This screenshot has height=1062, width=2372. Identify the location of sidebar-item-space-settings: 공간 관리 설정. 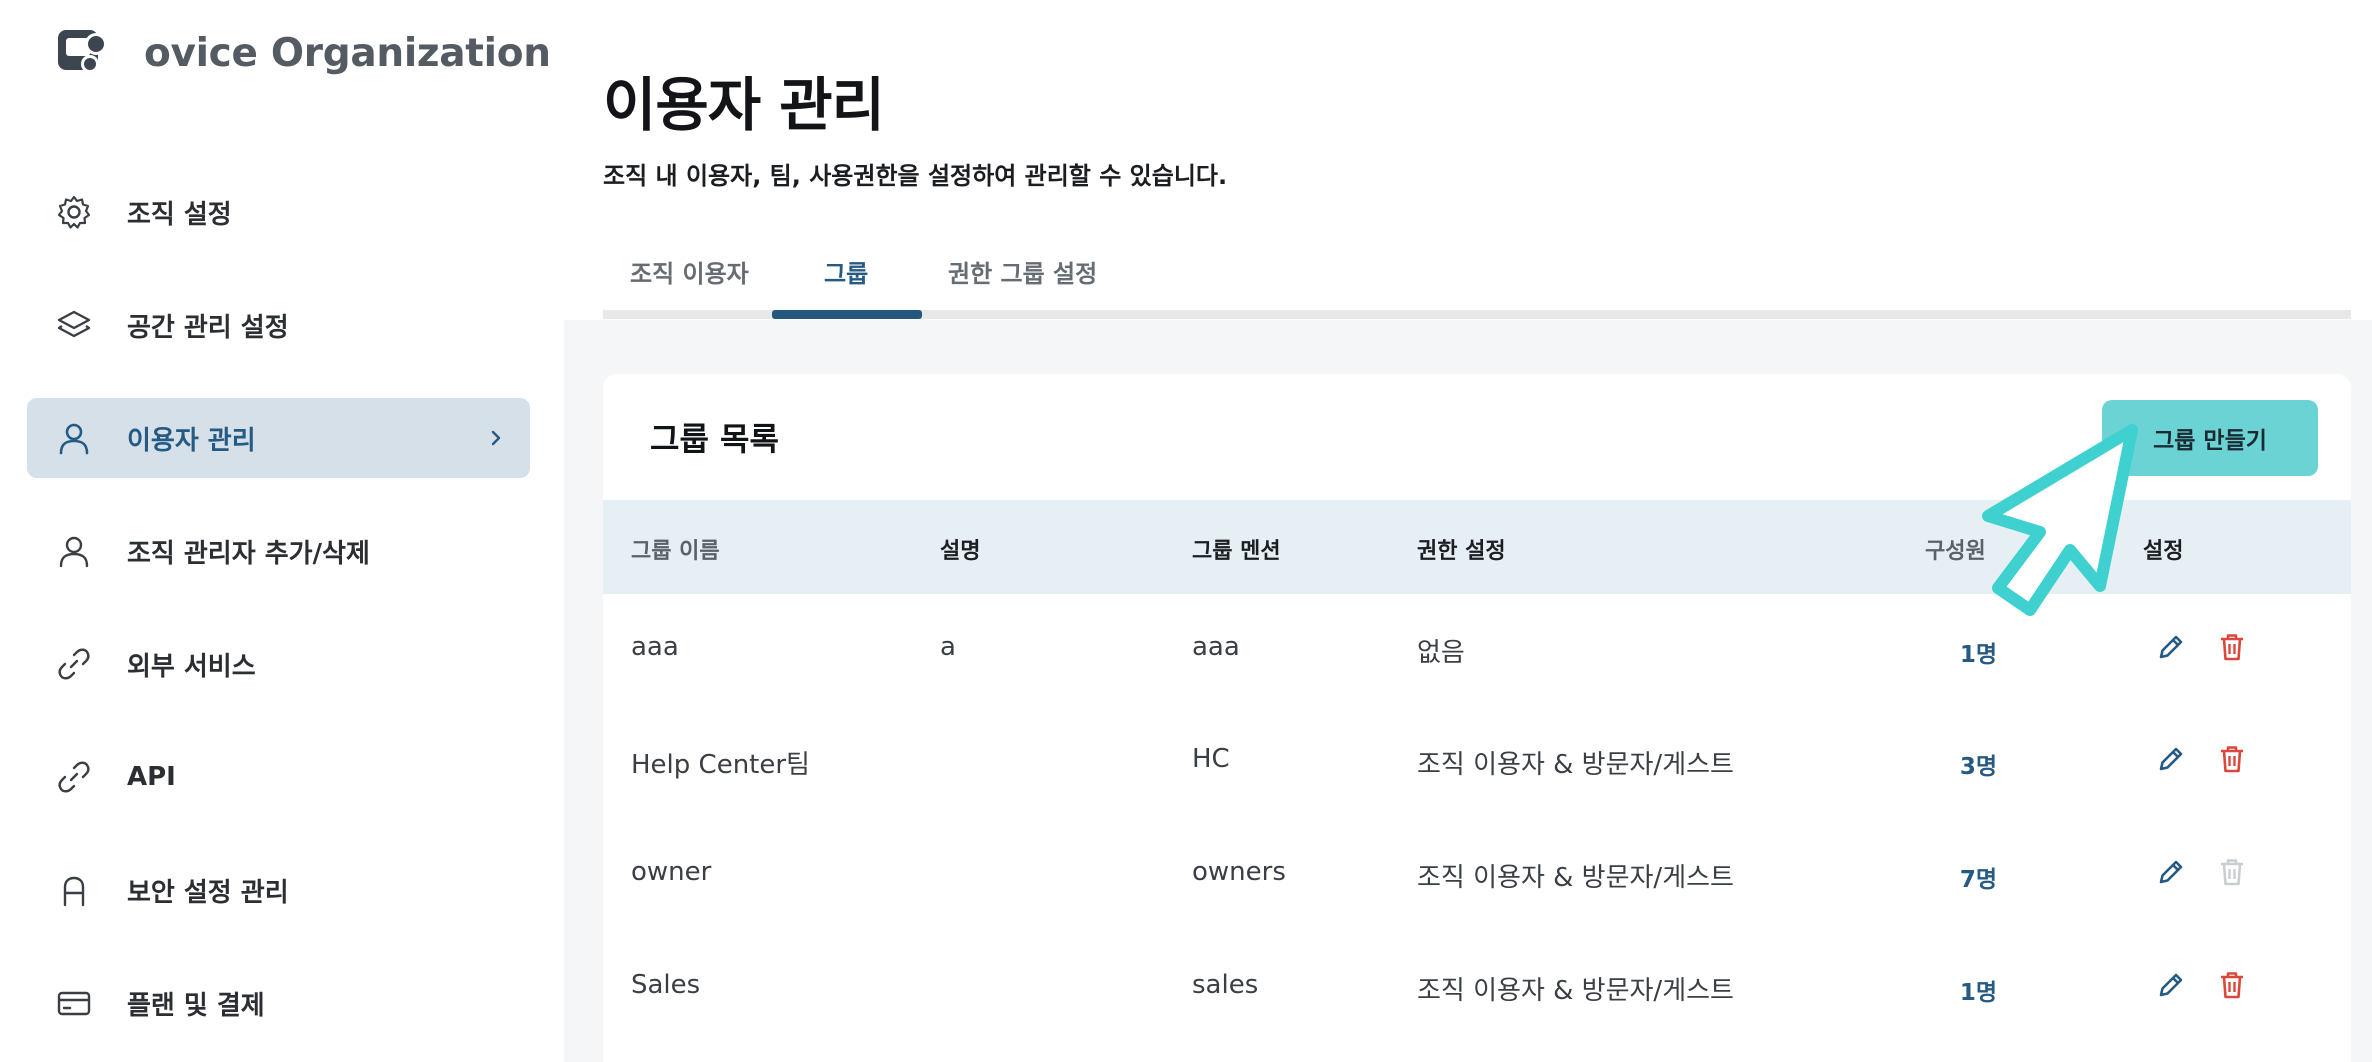
(278, 325).